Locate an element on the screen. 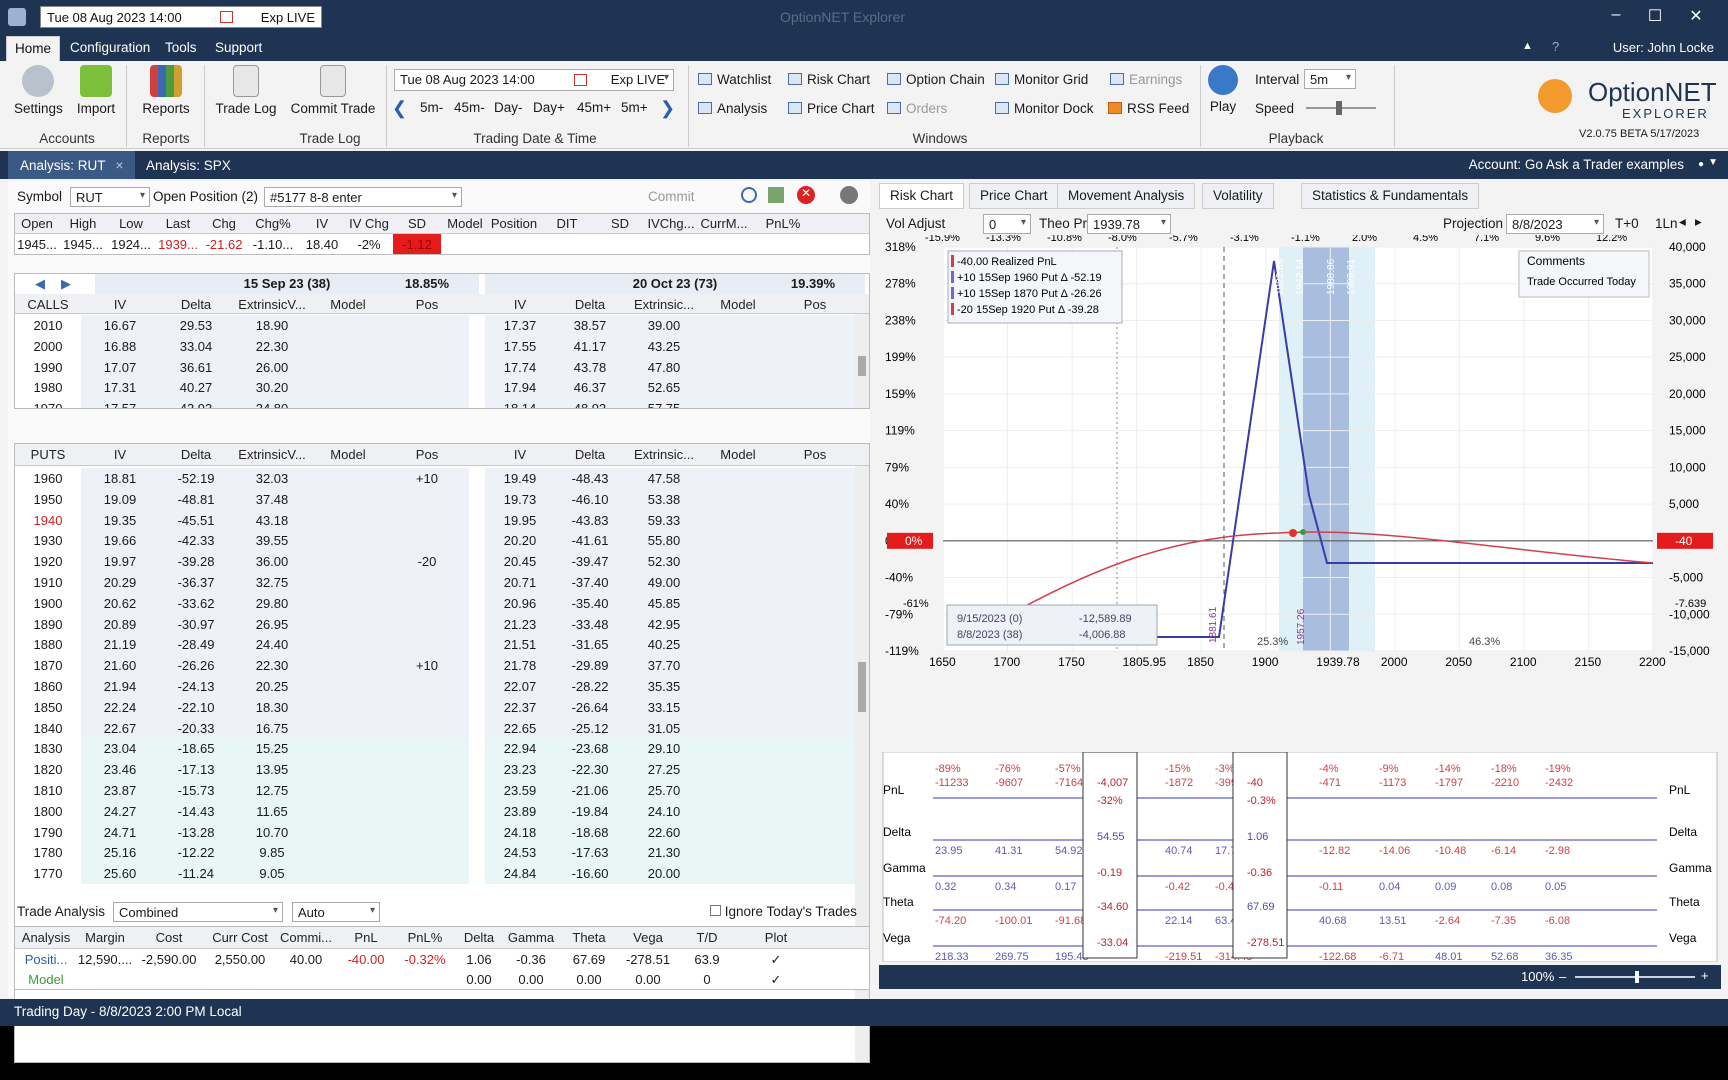 The image size is (1728, 1080). prev-exp-icon: ◀ is located at coordinates (40, 284).